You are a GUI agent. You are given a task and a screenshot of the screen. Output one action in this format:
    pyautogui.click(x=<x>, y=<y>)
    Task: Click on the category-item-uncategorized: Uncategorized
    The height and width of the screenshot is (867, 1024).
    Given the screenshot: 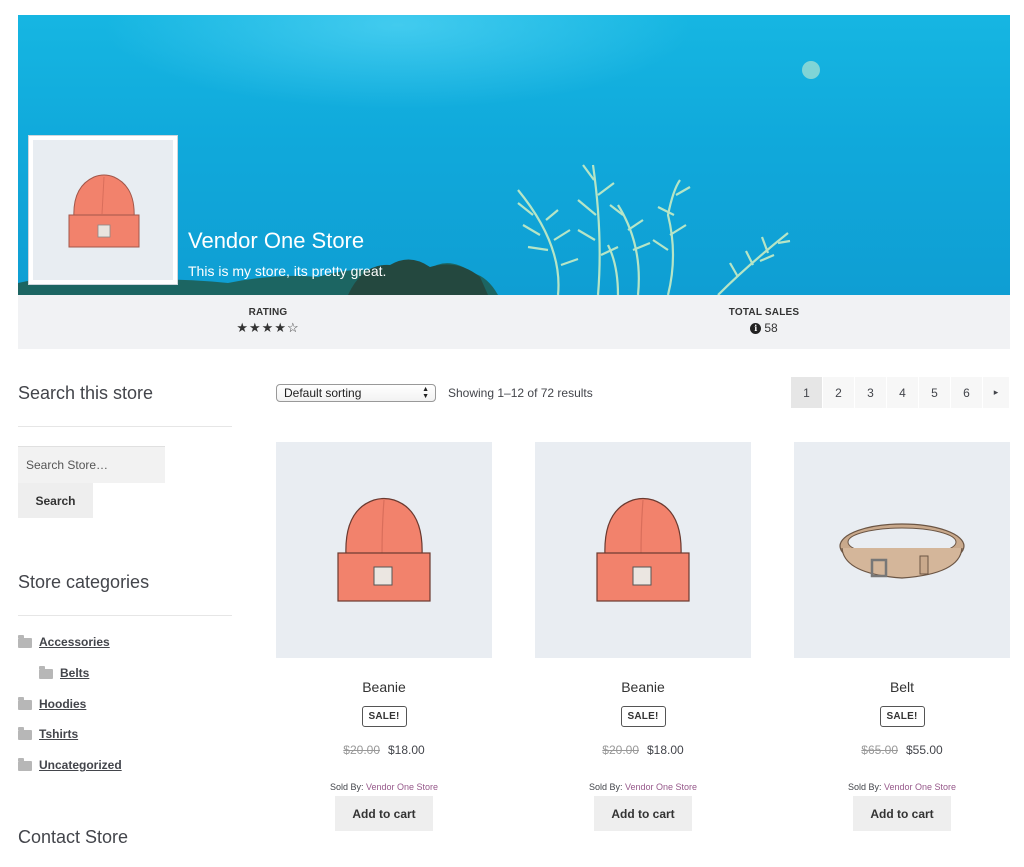 What is the action you would take?
    pyautogui.click(x=70, y=765)
    